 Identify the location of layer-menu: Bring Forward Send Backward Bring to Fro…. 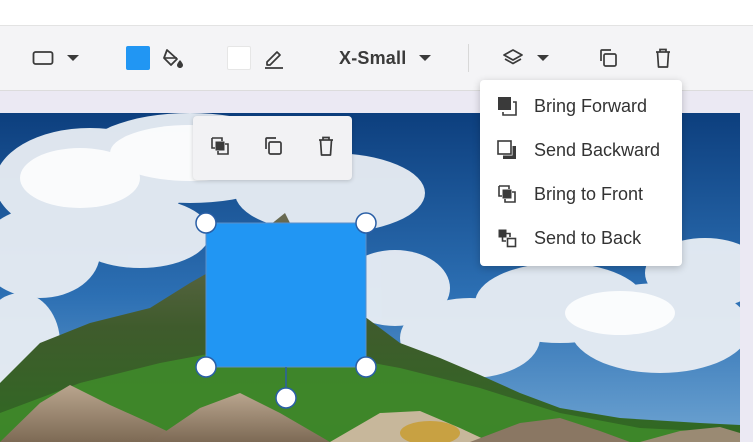
(581, 173).